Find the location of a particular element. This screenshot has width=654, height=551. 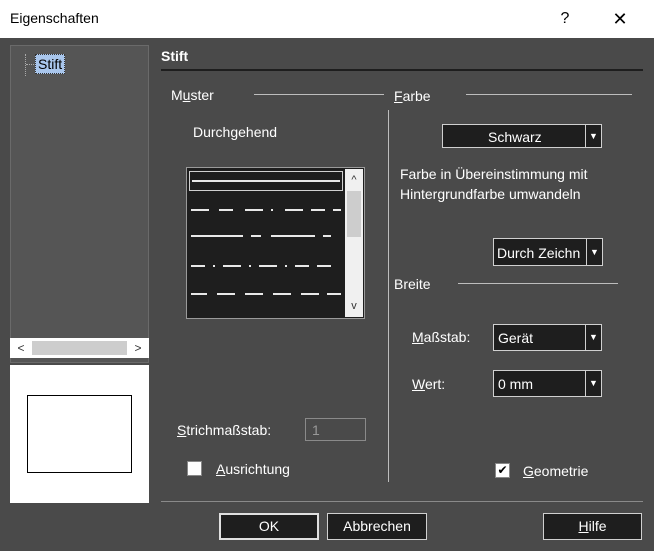

wert-label: Wert: is located at coordinates (429, 384).